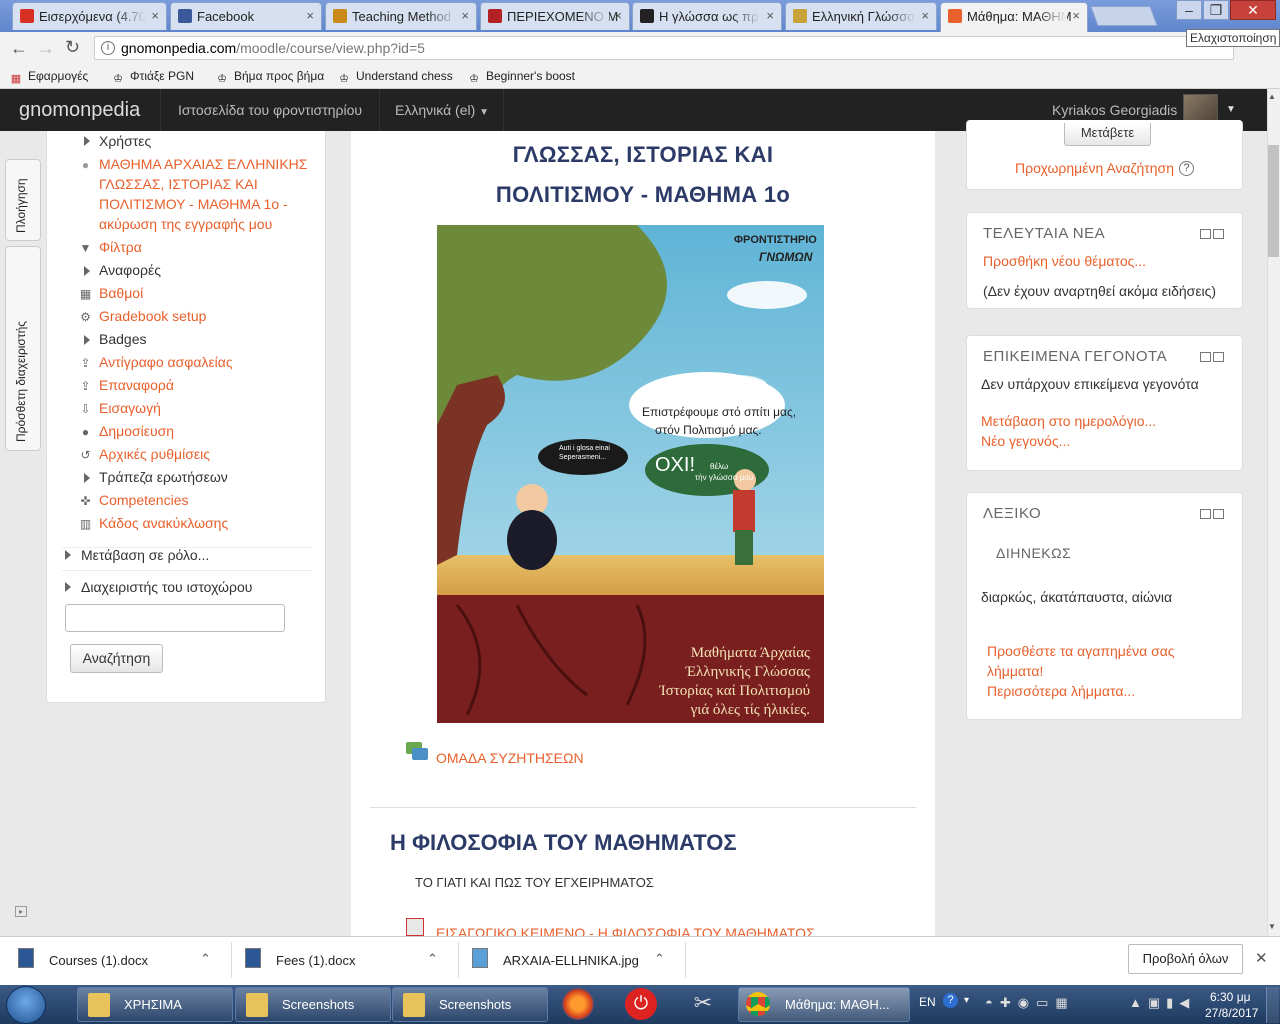 Image resolution: width=1280 pixels, height=1024 pixels. I want to click on site-administration: Διαχειριστής του ιστοχώρου, so click(166, 587).